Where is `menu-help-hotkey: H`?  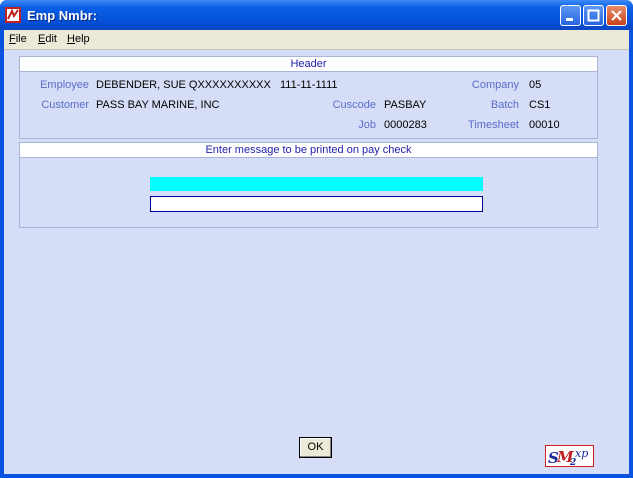 menu-help-hotkey: H is located at coordinates (71, 39).